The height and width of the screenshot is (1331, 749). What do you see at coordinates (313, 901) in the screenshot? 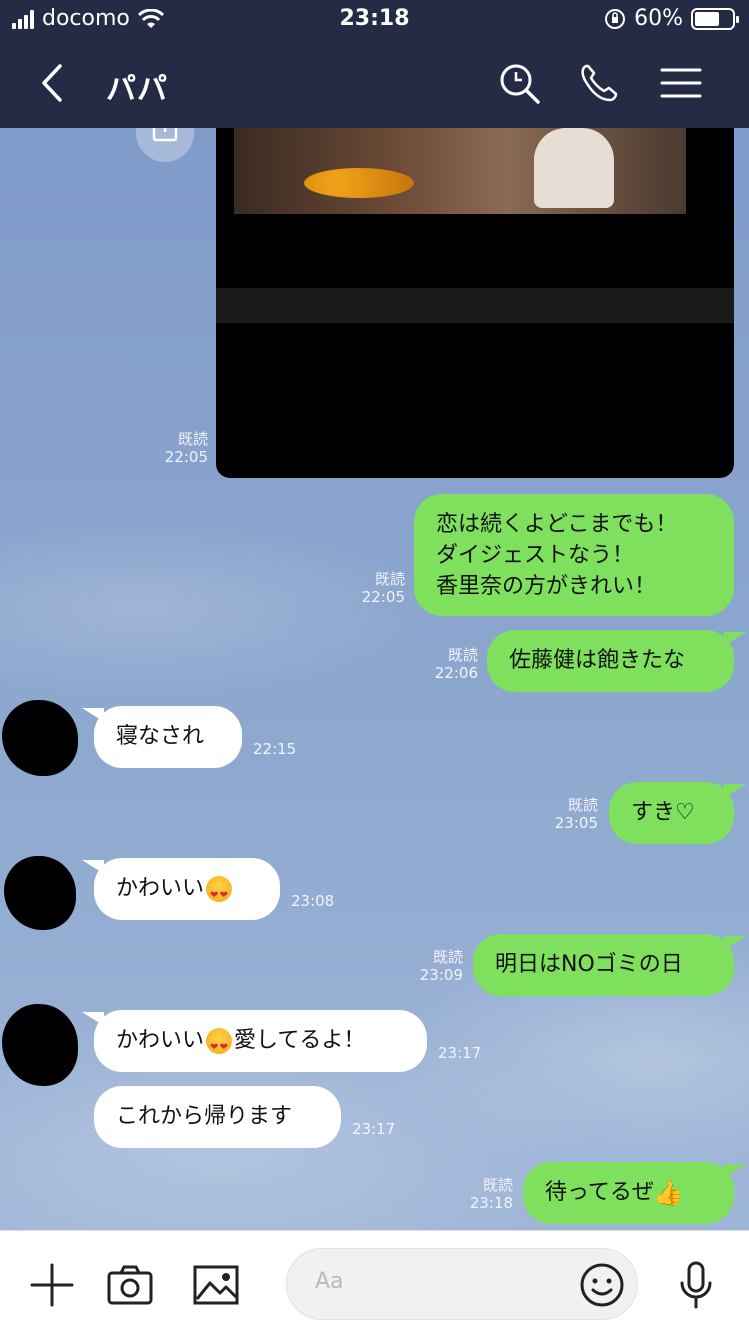
I see `message-time: 23:08` at bounding box center [313, 901].